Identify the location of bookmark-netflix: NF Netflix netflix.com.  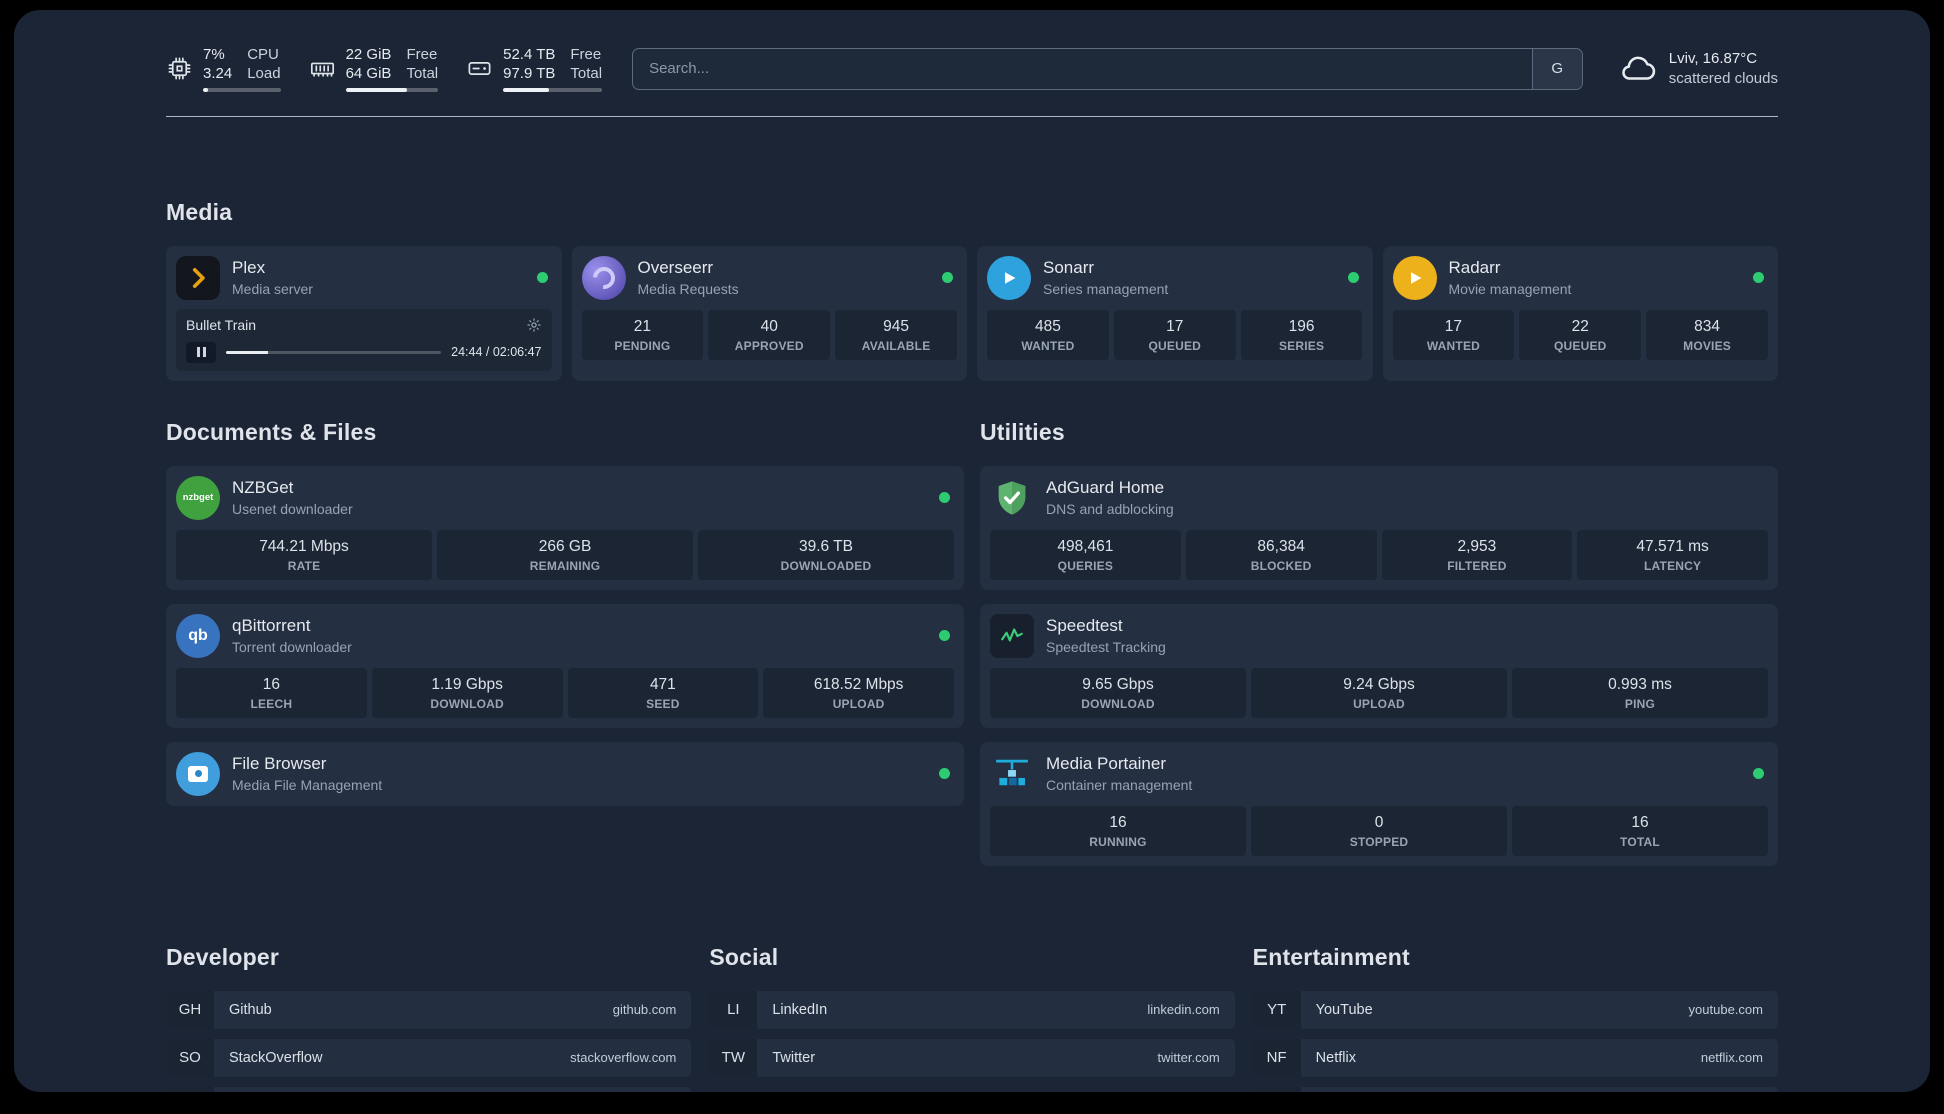
(1515, 1057).